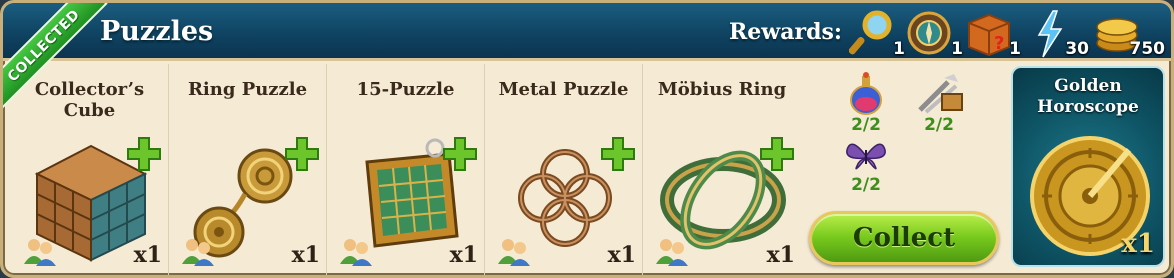 The height and width of the screenshot is (278, 1174). Describe the element at coordinates (157, 31) in the screenshot. I see `panel-title: Puzzles` at that location.